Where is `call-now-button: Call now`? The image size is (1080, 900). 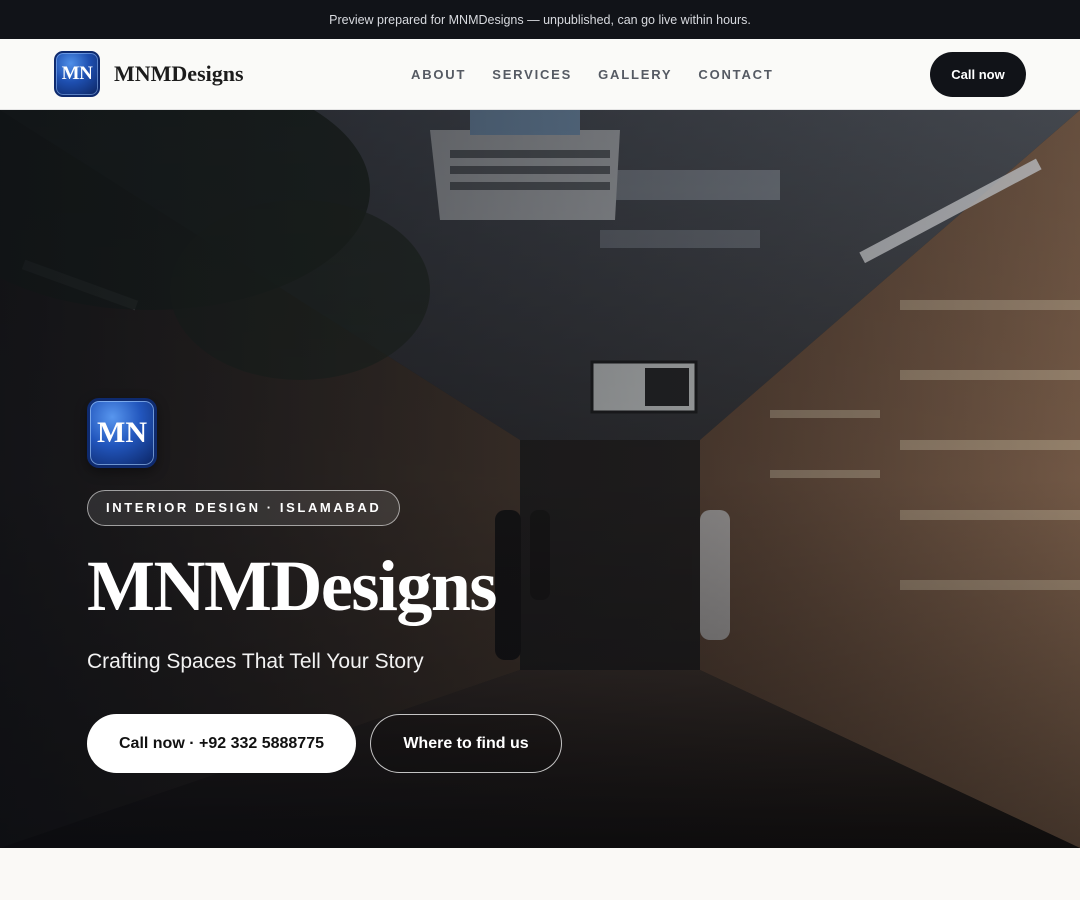 call-now-button: Call now is located at coordinates (978, 74).